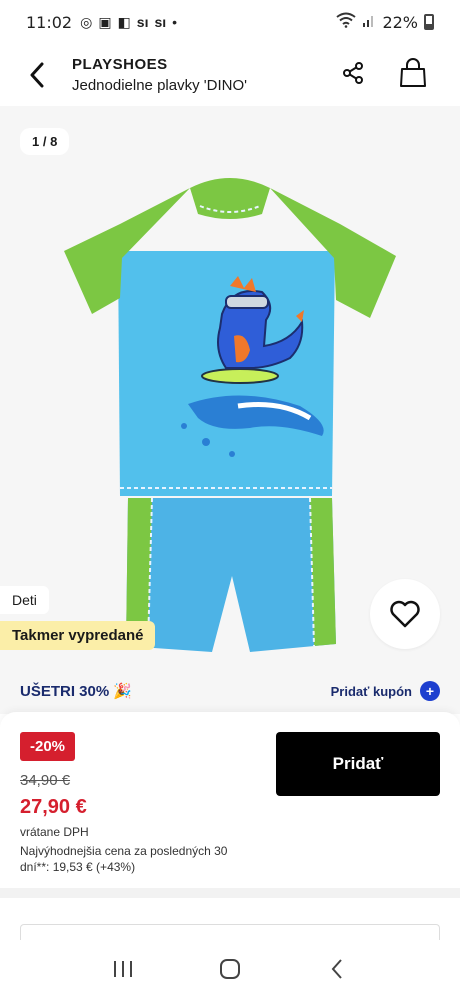  I want to click on signal-icon, so click(369, 22).